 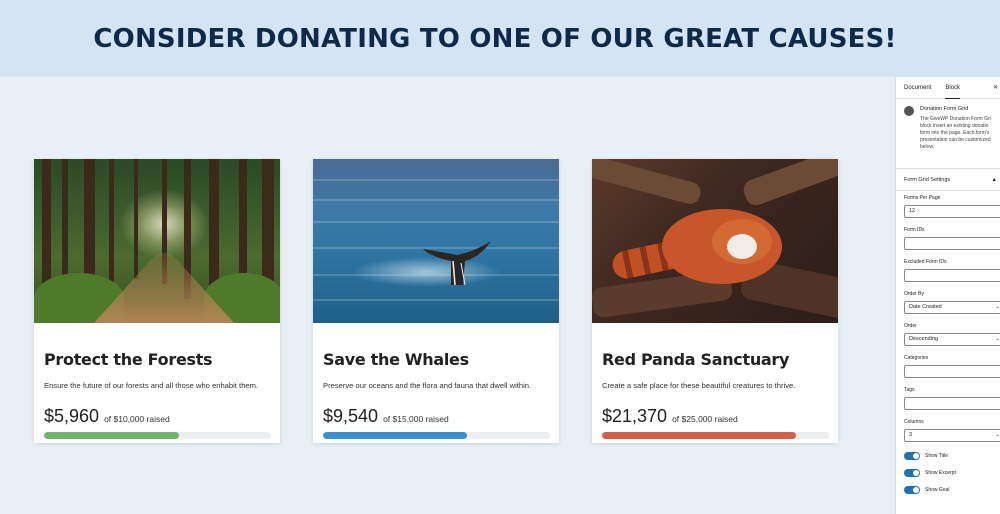 I want to click on tab-document: Document, so click(x=917, y=88).